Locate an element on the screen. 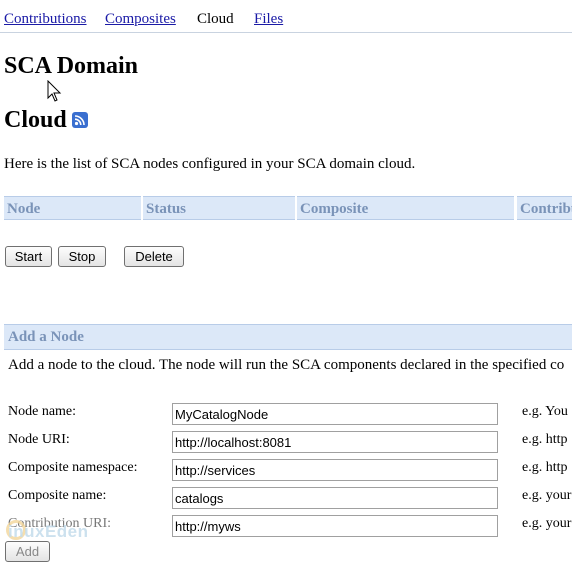 The image size is (572, 564). composite-name-input is located at coordinates (335, 498).